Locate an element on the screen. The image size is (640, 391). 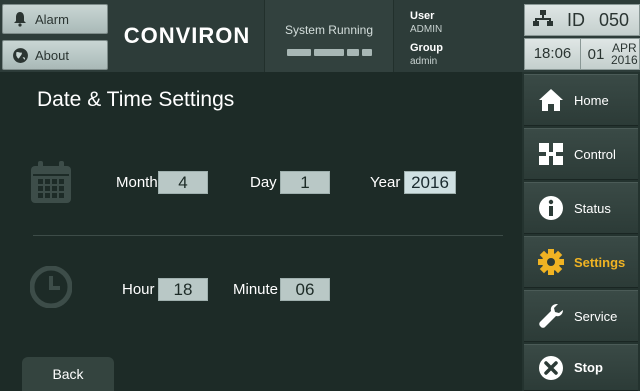
id-value: 050 is located at coordinates (614, 19).